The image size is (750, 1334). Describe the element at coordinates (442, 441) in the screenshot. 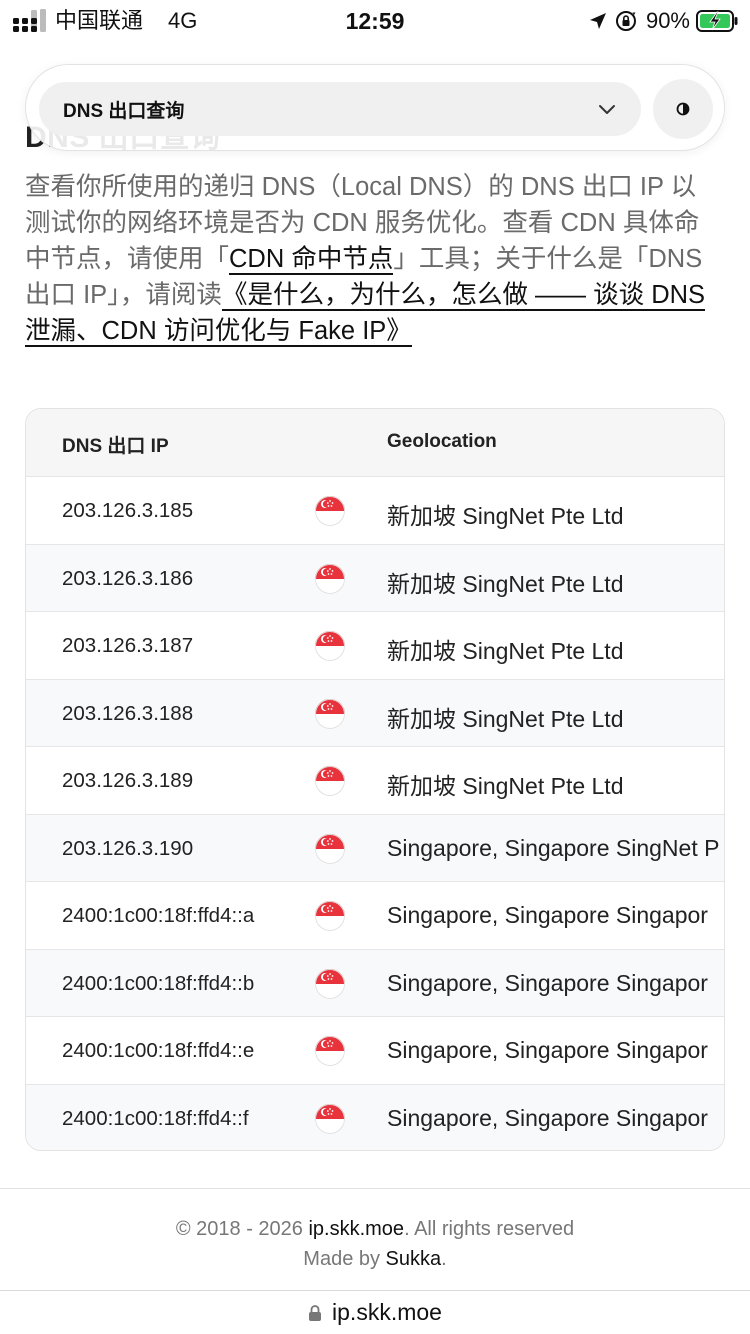

I see `header-geolocation: Geolocation` at that location.